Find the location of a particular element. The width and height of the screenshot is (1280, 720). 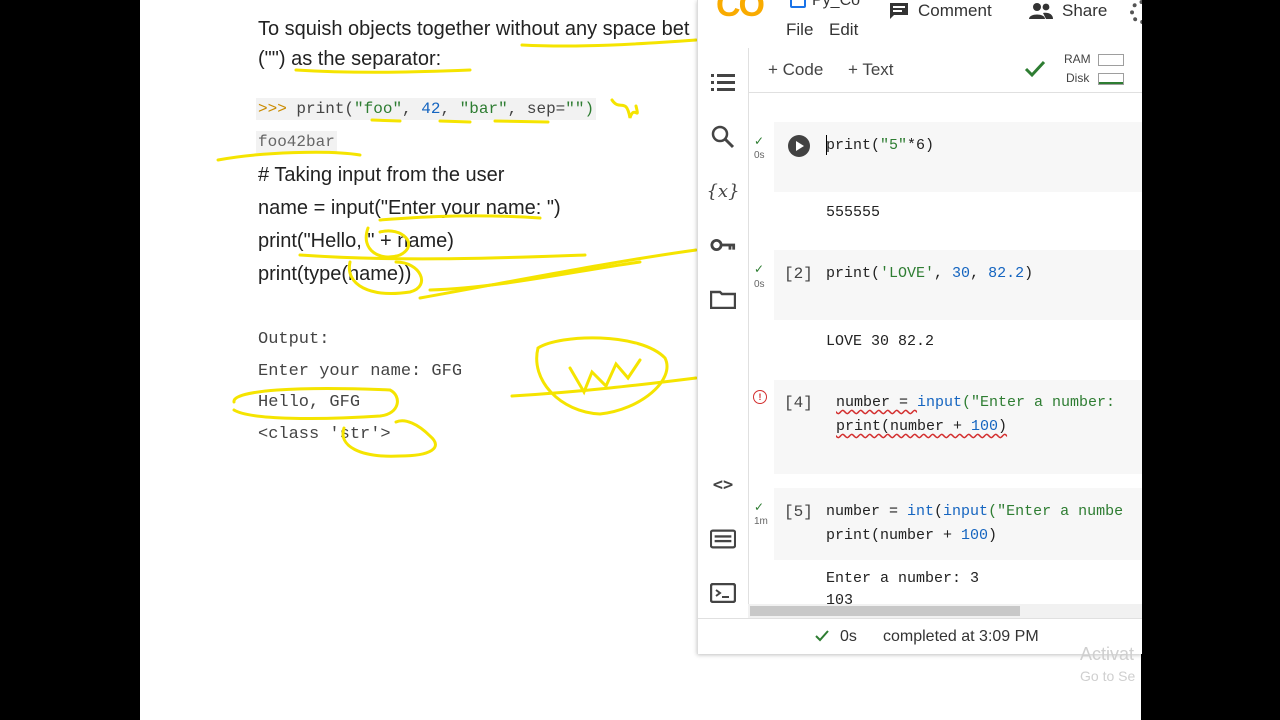

comment-button: Comment is located at coordinates (940, 11).